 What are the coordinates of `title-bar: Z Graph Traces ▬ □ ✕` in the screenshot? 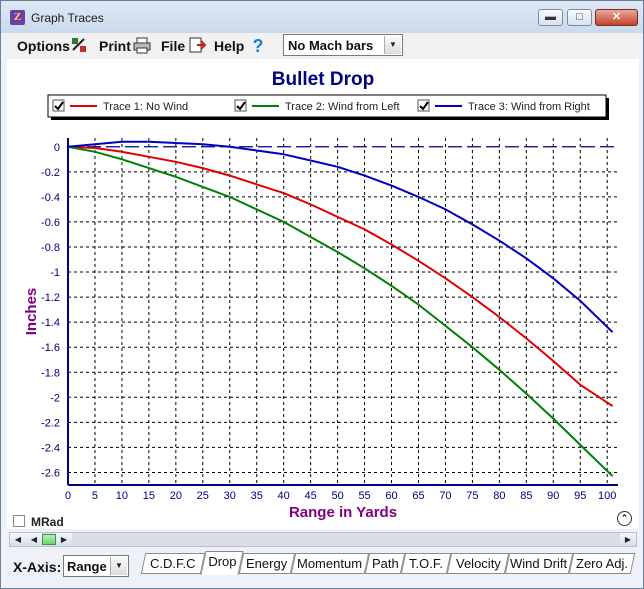 It's located at (322, 17).